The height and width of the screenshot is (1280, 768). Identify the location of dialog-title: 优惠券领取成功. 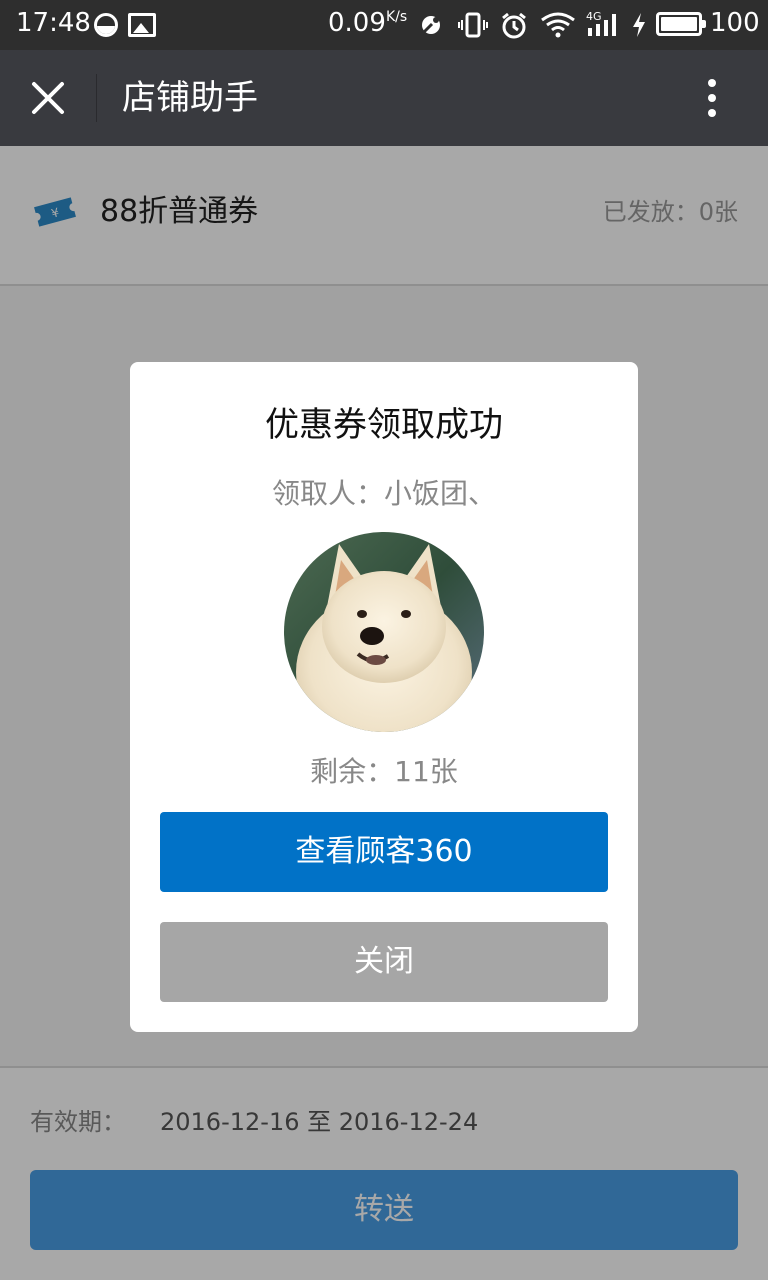
(384, 425).